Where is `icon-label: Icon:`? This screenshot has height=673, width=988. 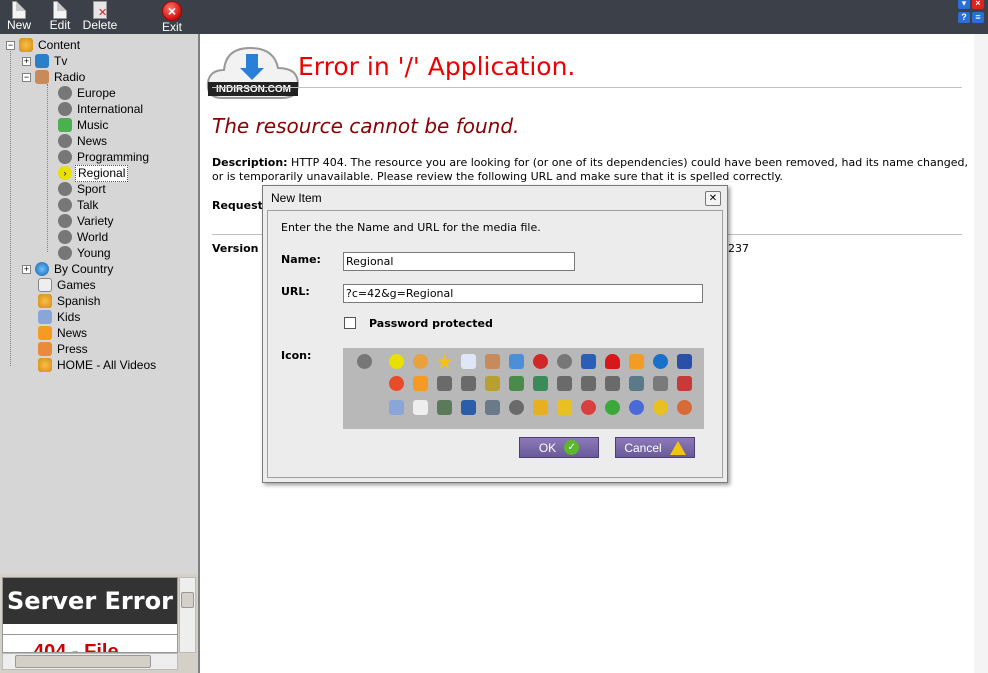 icon-label: Icon: is located at coordinates (296, 355).